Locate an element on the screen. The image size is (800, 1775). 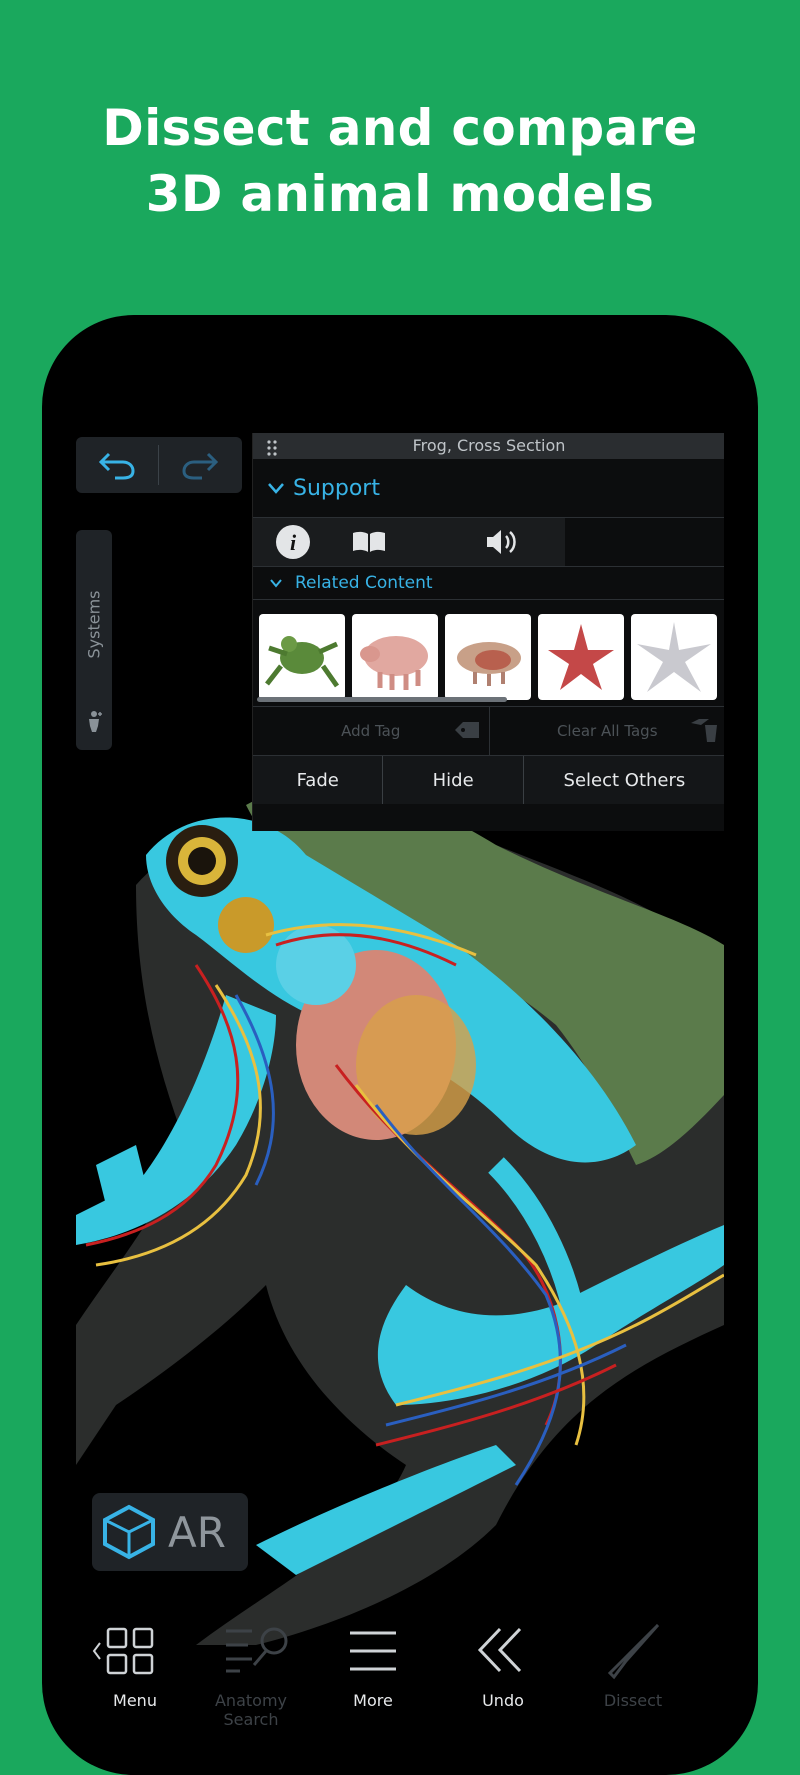
nav-menu: Menu is located at coordinates (138, 1660).